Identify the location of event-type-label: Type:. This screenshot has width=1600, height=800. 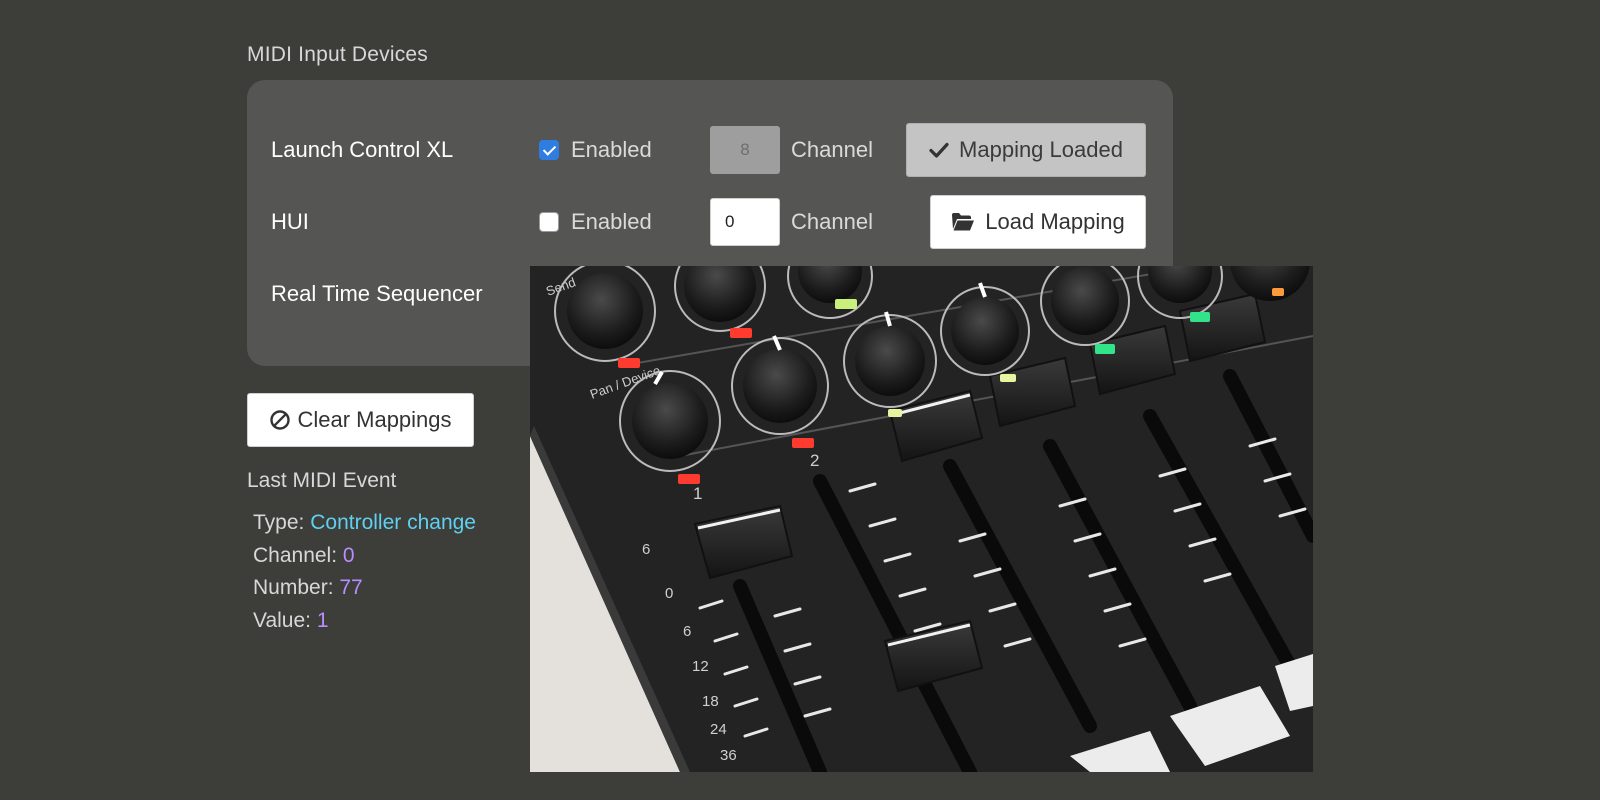
(279, 522).